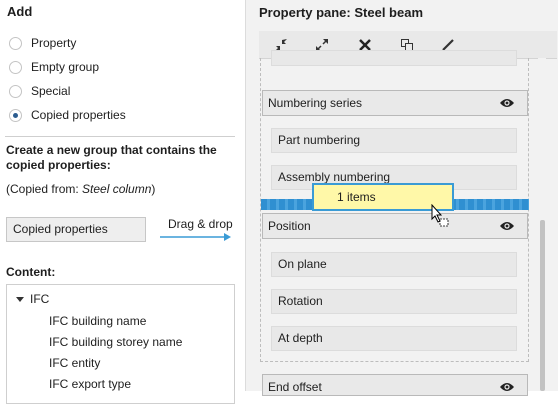  What do you see at coordinates (117, 189) in the screenshot?
I see `copied-from-name: Steel column` at bounding box center [117, 189].